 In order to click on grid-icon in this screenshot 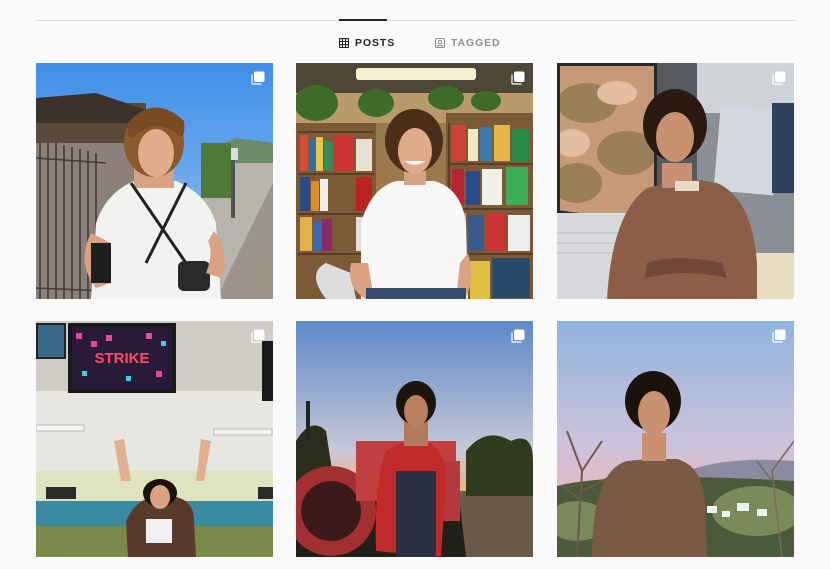, I will do `click(344, 43)`.